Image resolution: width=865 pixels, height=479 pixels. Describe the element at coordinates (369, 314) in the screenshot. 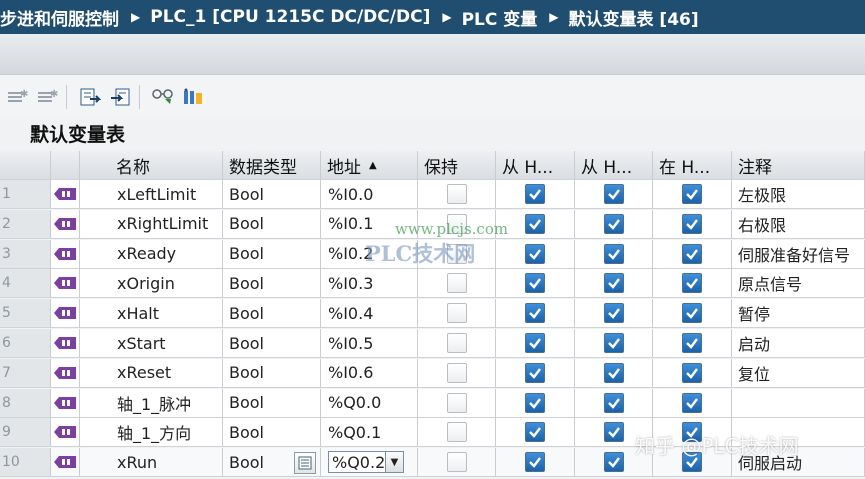

I see `address-cell: %I0.4` at that location.